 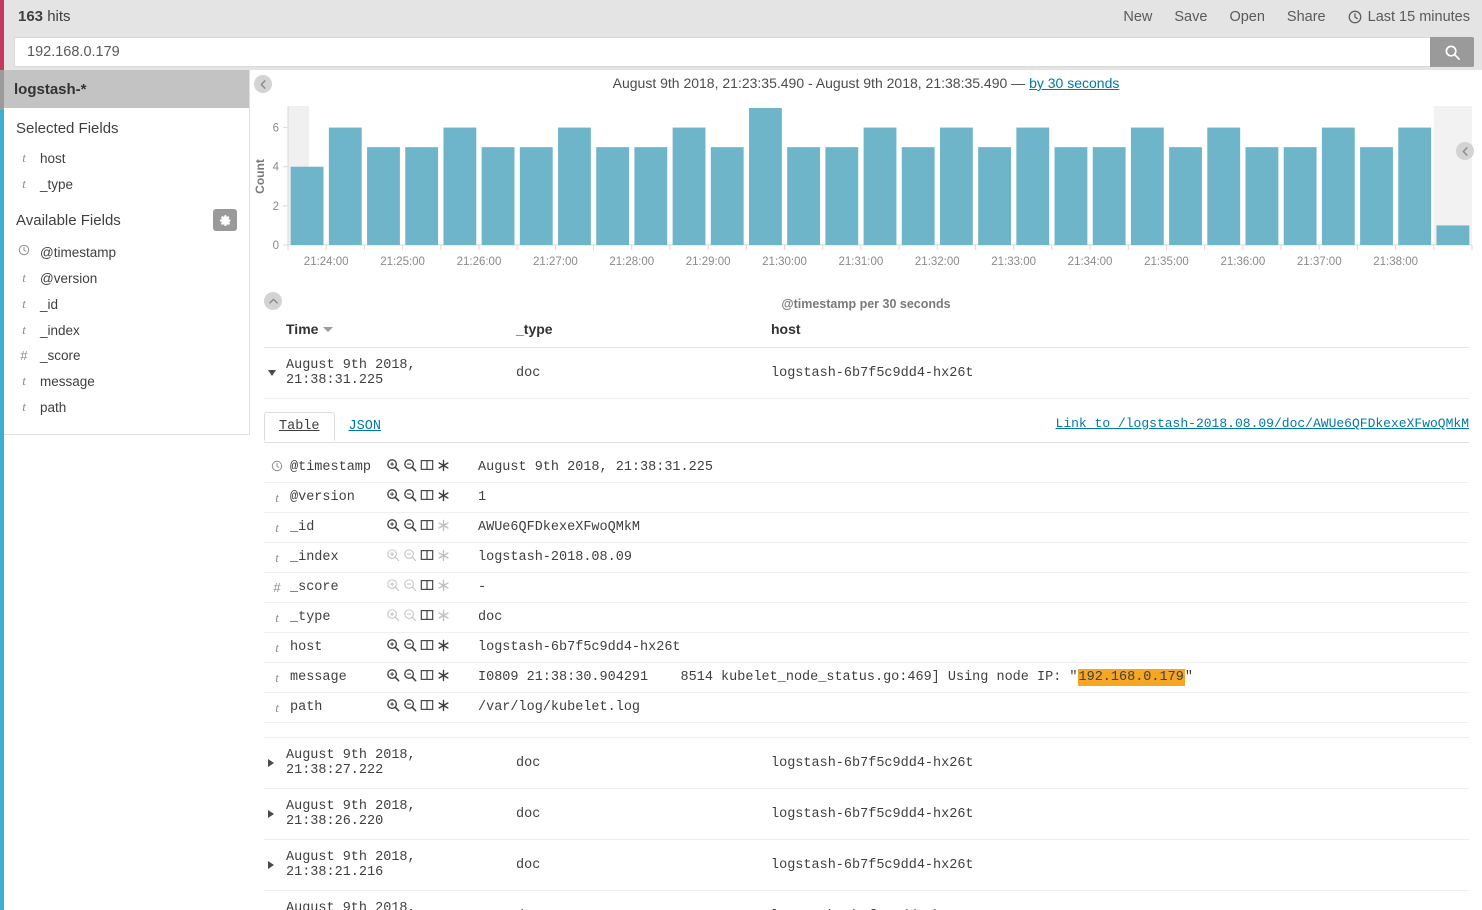 What do you see at coordinates (126, 184) in the screenshot?
I see `sidebar-field-_type: t _type` at bounding box center [126, 184].